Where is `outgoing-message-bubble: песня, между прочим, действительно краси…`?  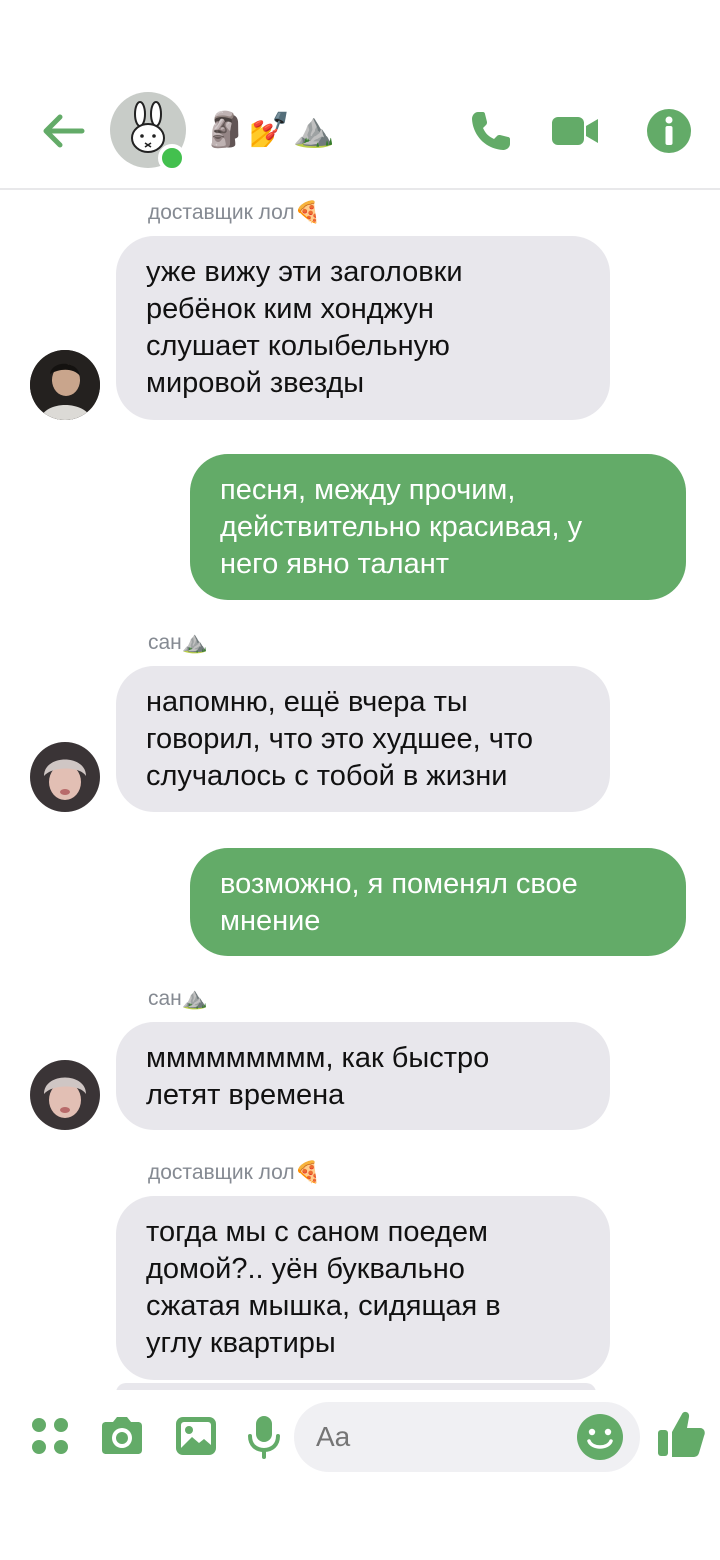 outgoing-message-bubble: песня, между прочим, действительно краси… is located at coordinates (438, 527).